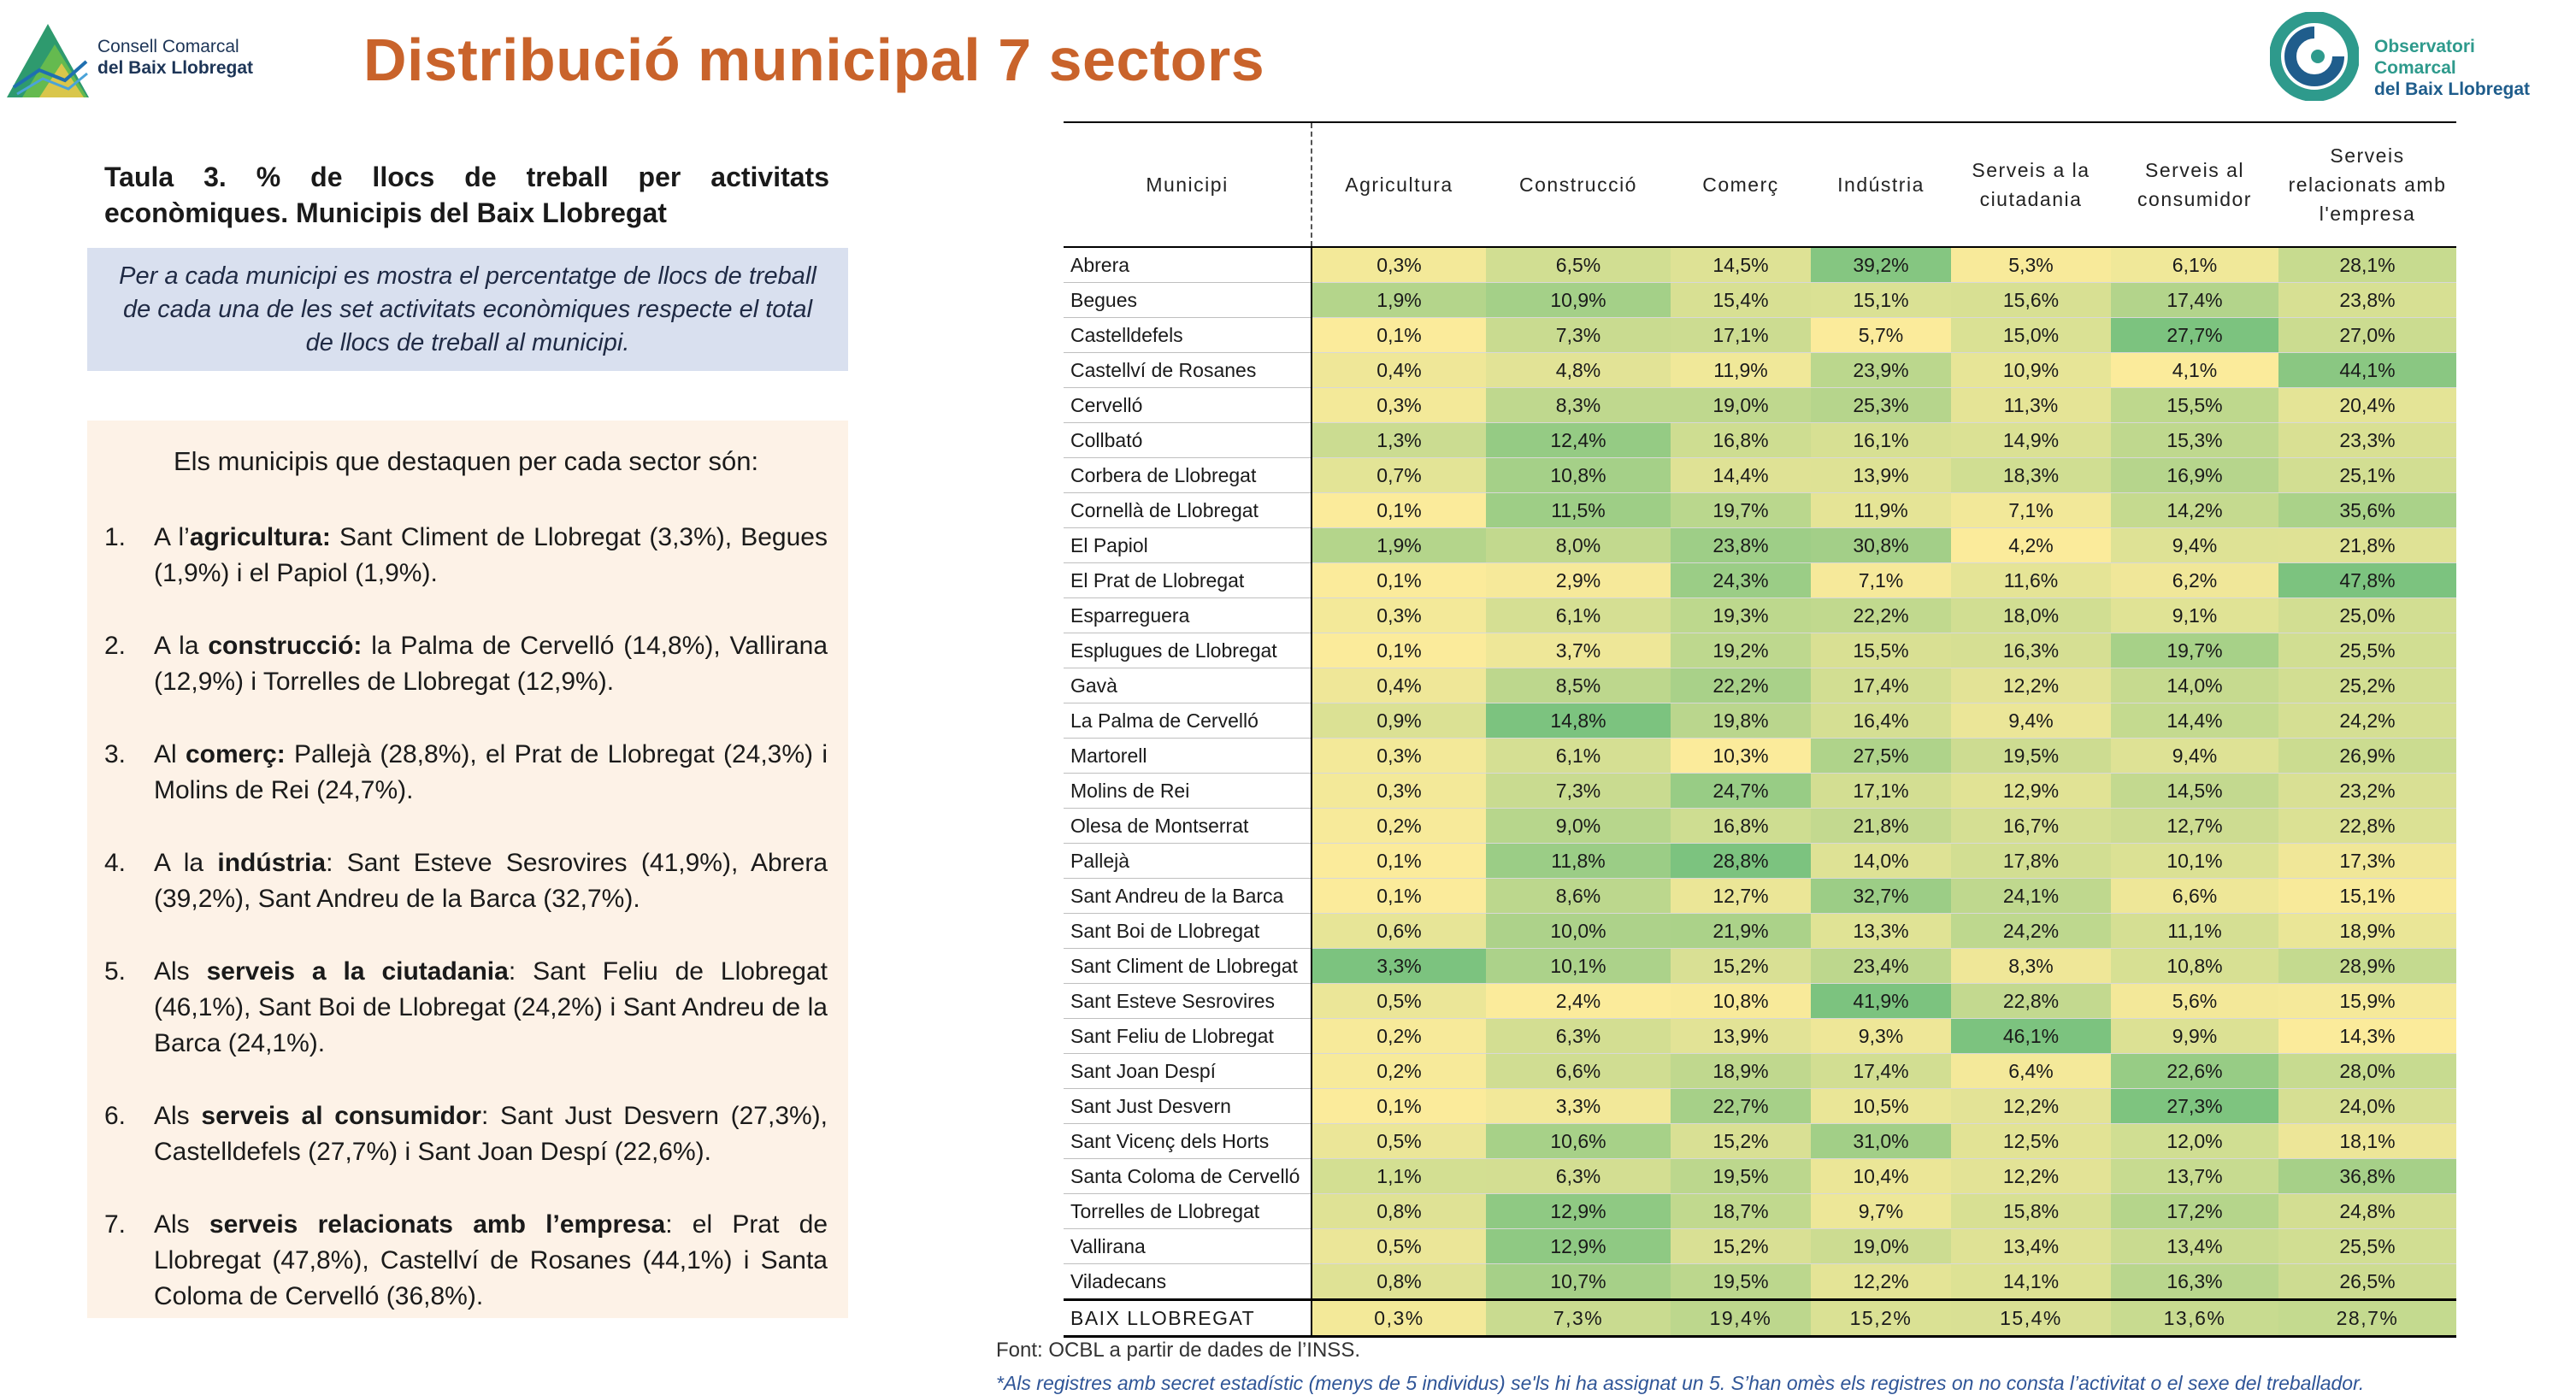 This screenshot has height=1395, width=2576. I want to click on percentage-cell: 13,9%, so click(1741, 1036).